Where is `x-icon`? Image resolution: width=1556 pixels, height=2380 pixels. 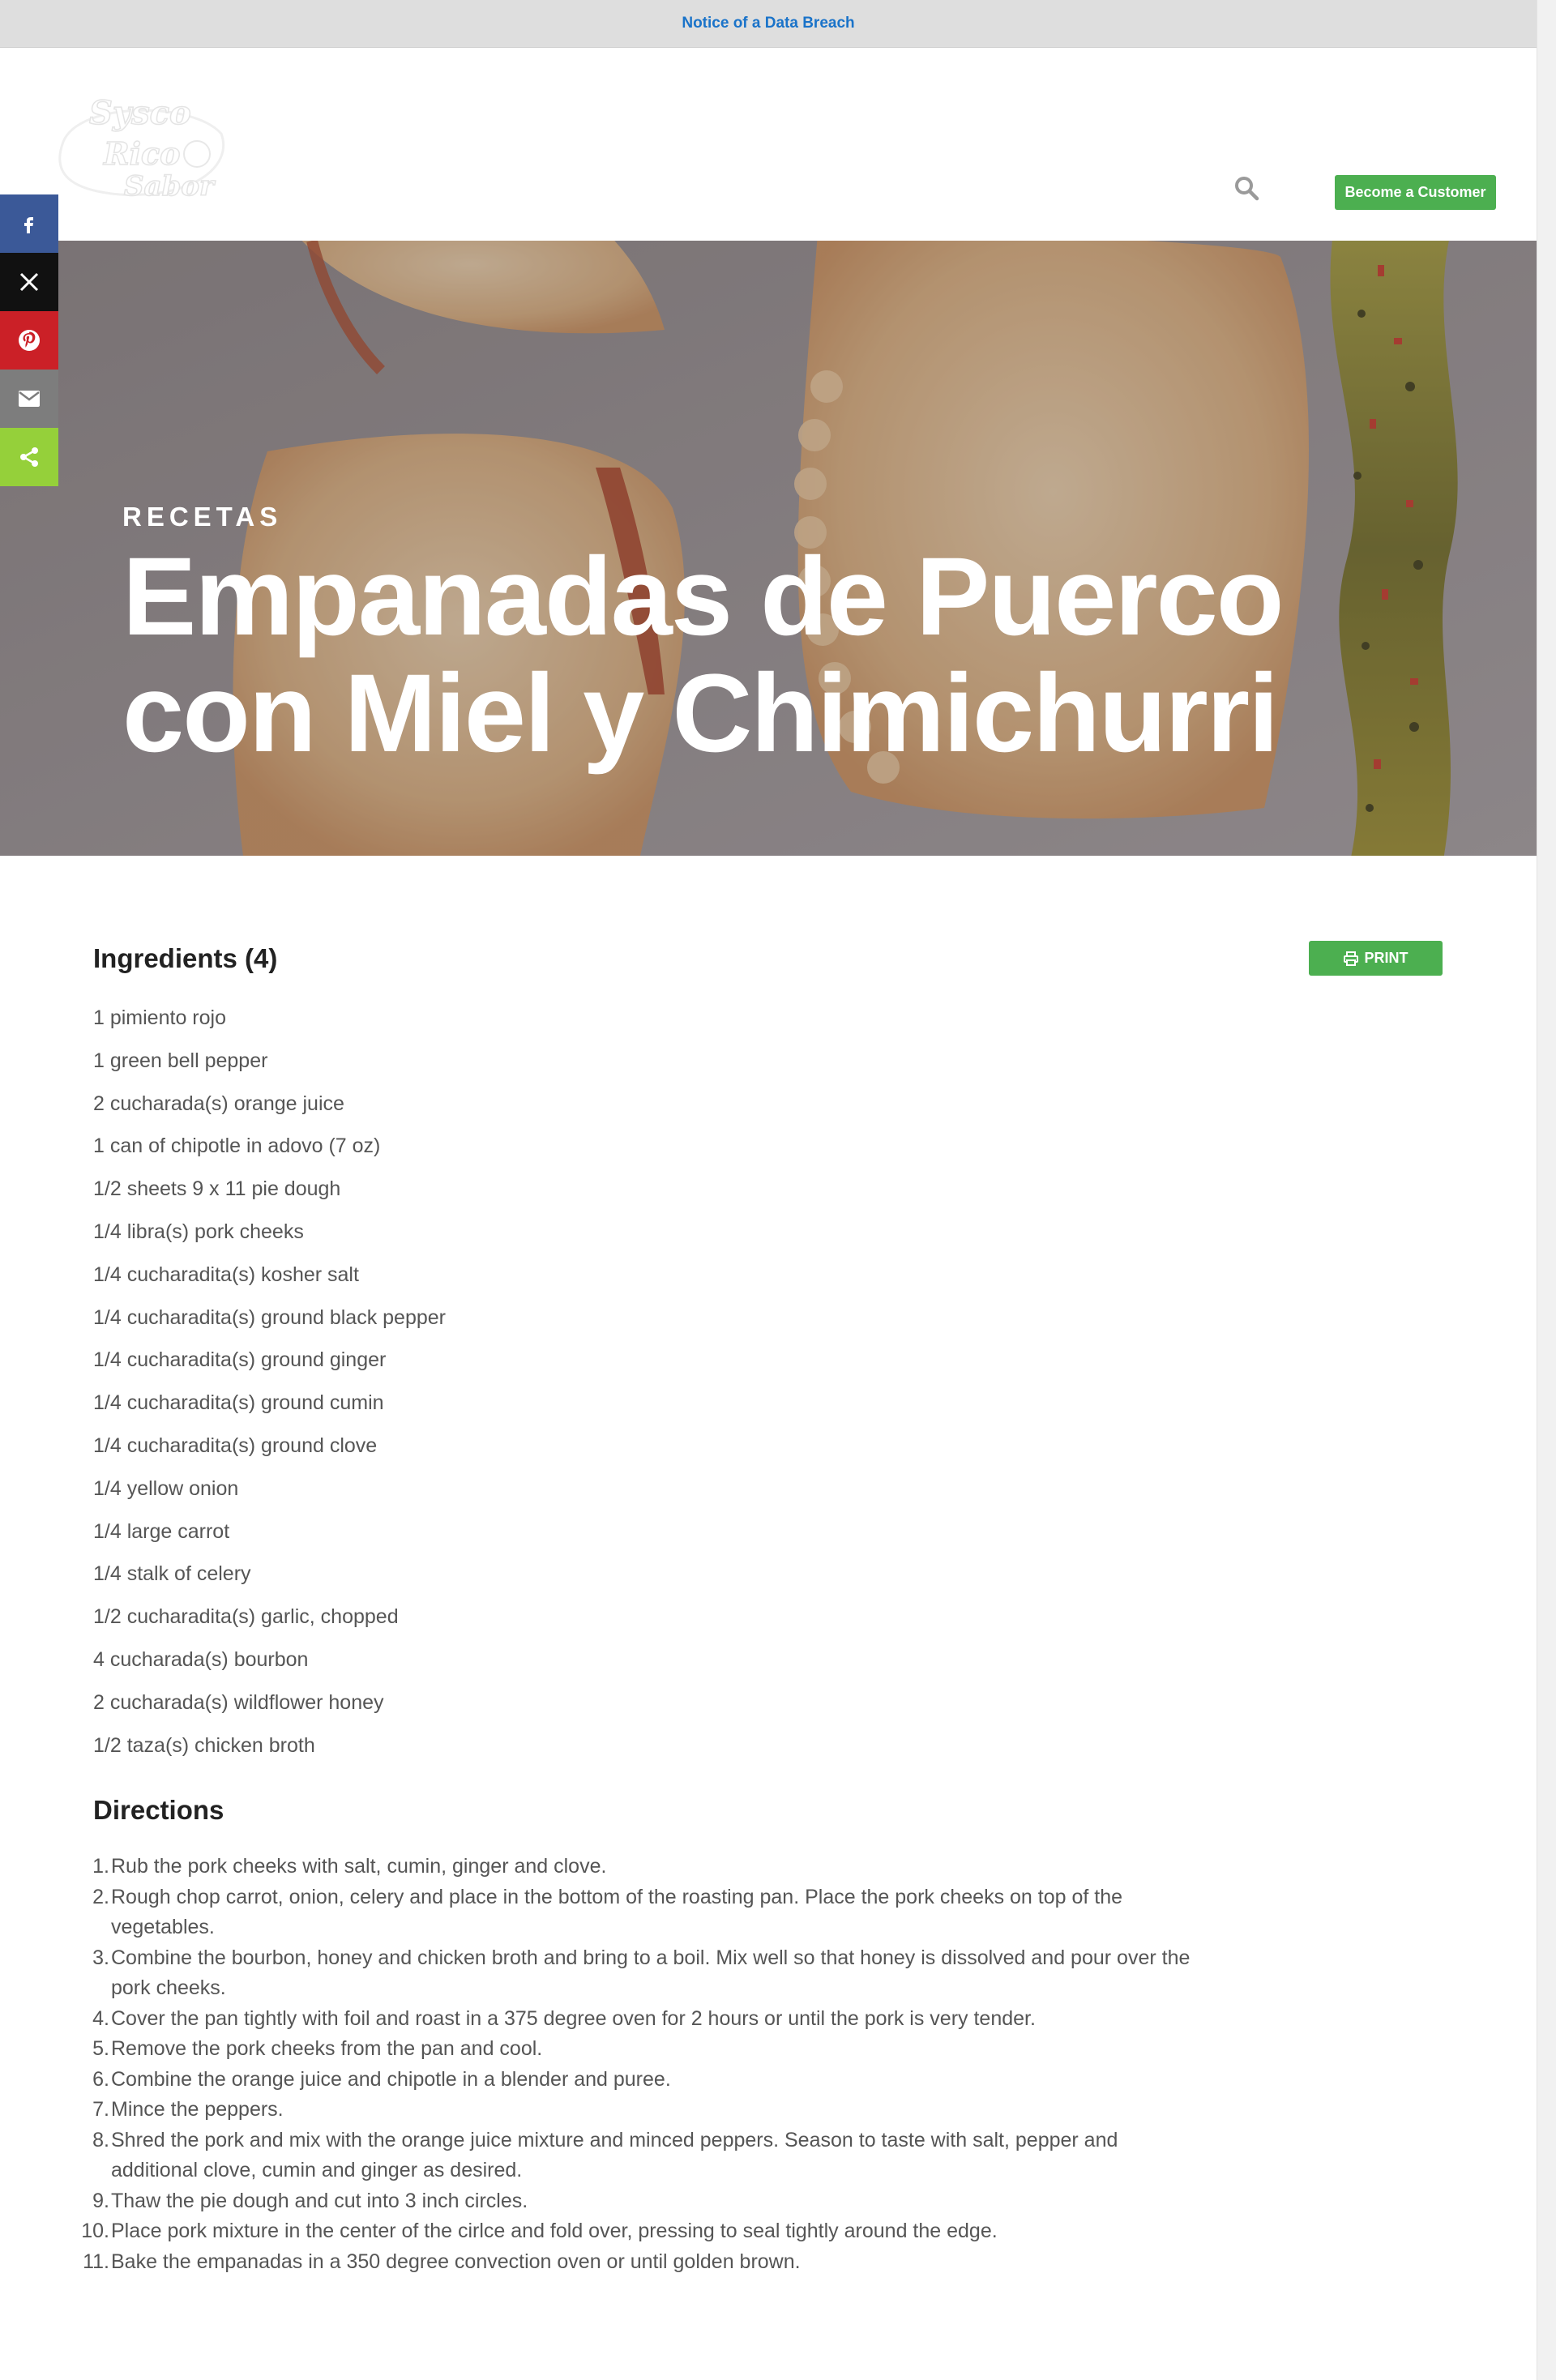 x-icon is located at coordinates (29, 282).